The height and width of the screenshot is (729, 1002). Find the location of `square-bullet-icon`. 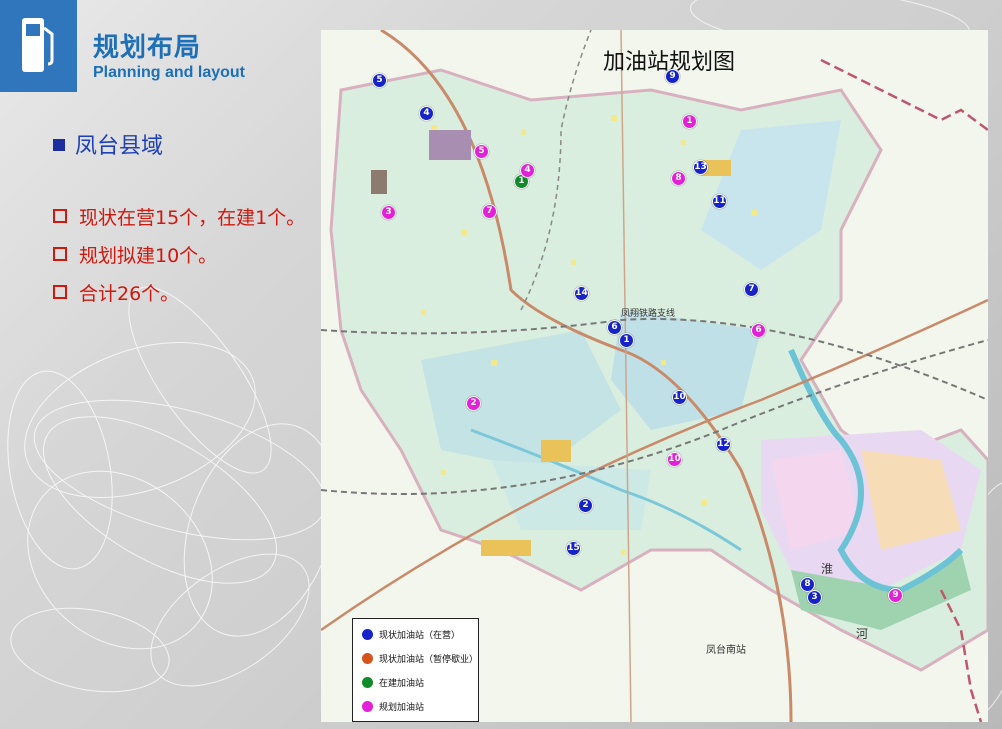

square-bullet-icon is located at coordinates (59, 145).